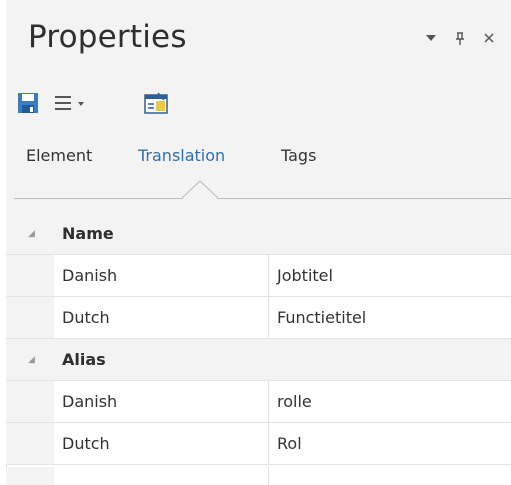 This screenshot has height=485, width=511. Describe the element at coordinates (156, 103) in the screenshot. I see `properties-window-icon` at that location.